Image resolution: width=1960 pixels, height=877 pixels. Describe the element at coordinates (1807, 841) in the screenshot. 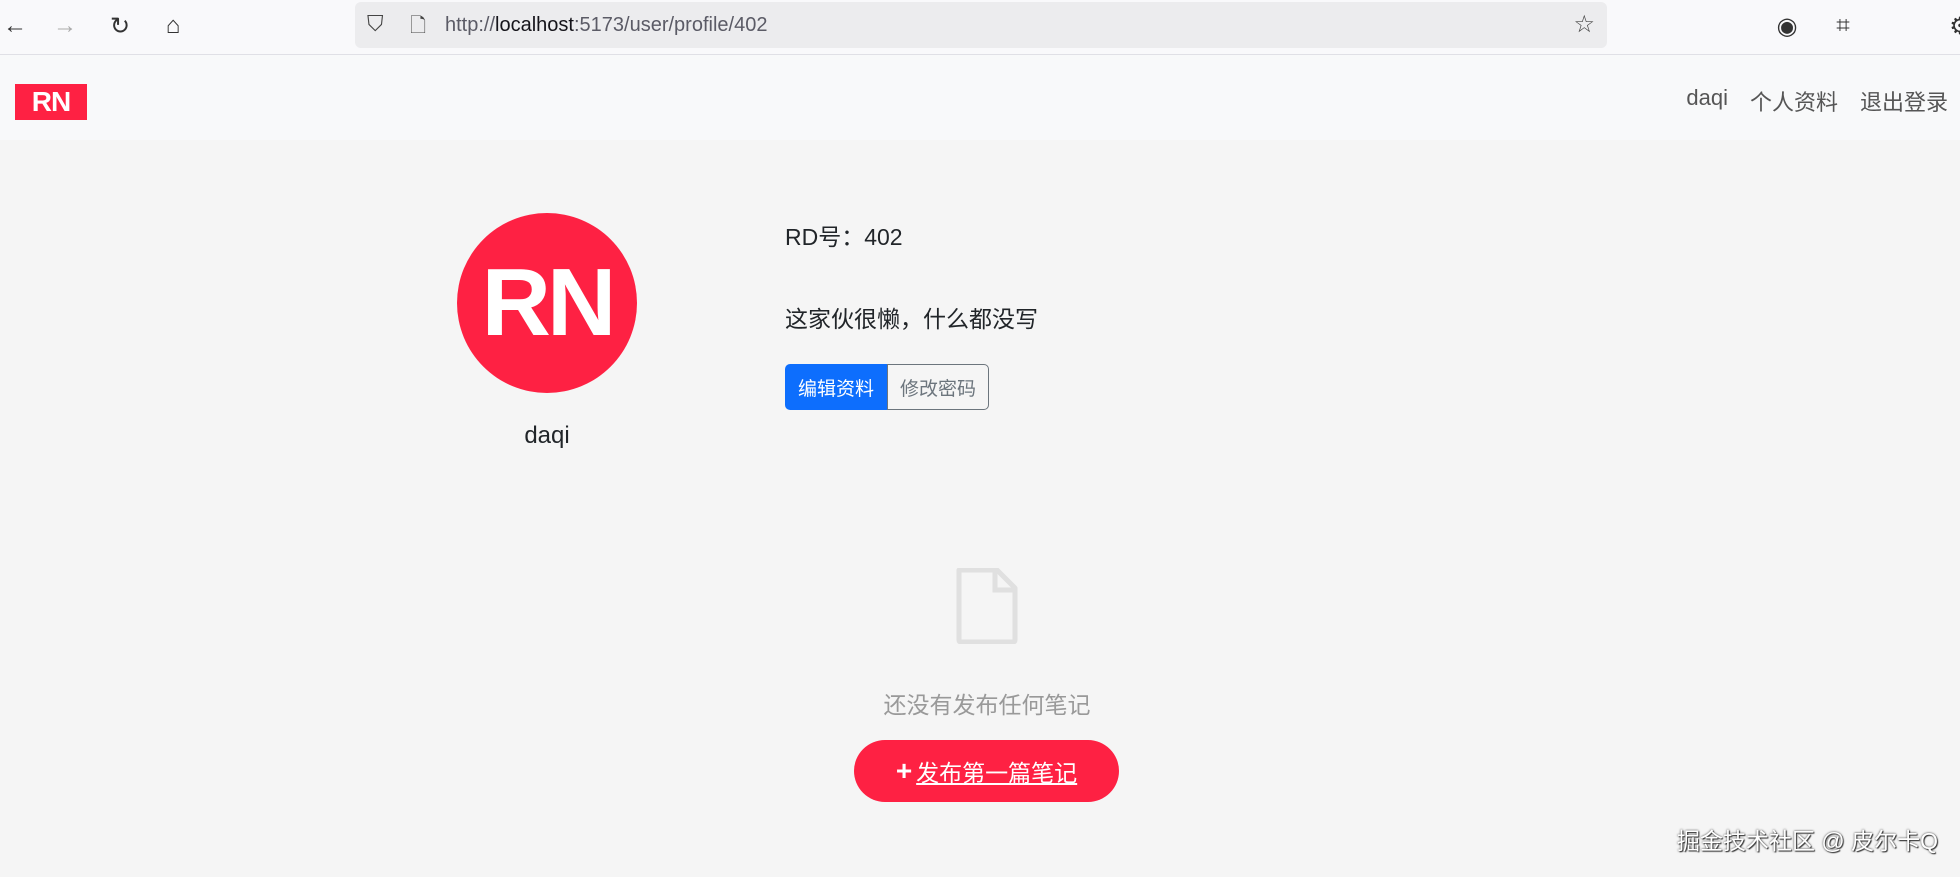

I see `watermark: 掘金技术社区 @ 皮尔卡Q` at that location.